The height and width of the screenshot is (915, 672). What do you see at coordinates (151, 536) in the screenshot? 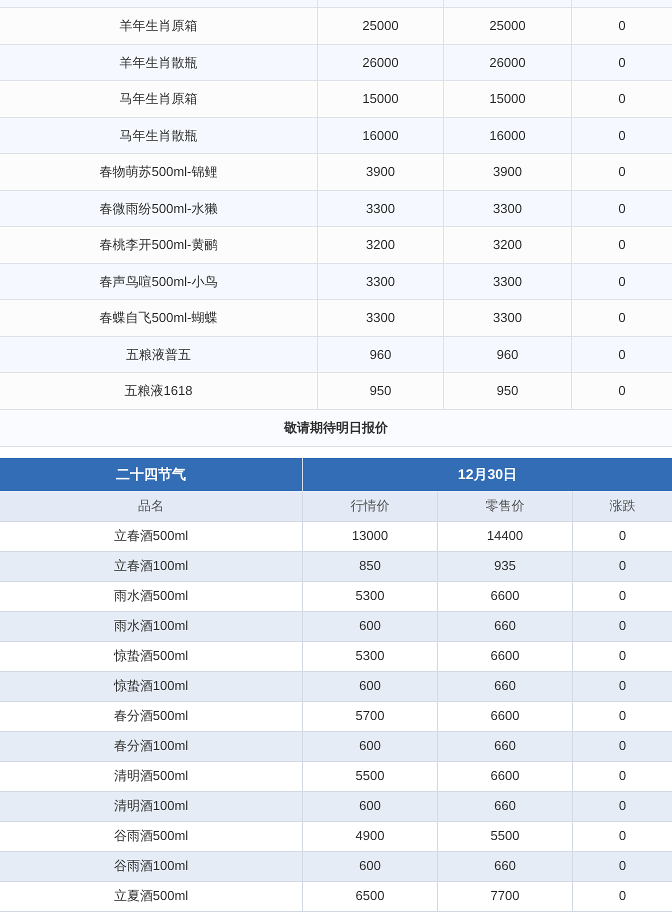
I see `table-cell: 立春酒500ml` at bounding box center [151, 536].